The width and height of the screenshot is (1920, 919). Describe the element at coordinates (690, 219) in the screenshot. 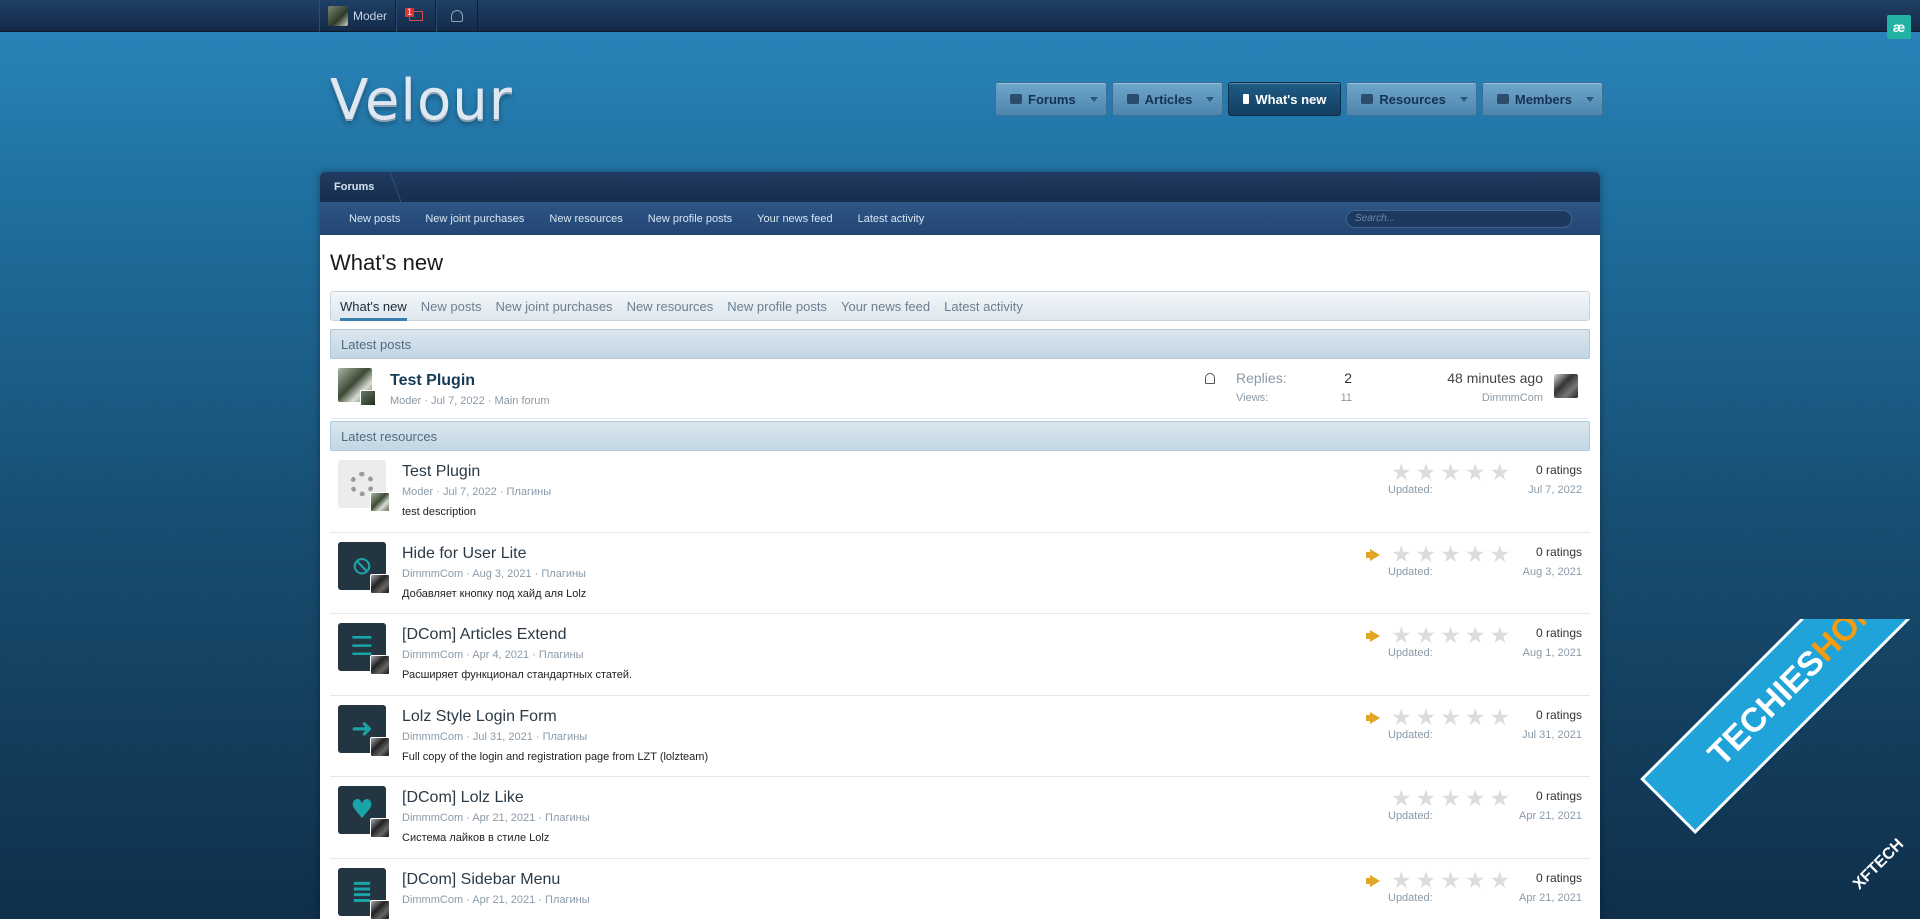

I see `subnav-new-profile-posts: New profile posts` at that location.